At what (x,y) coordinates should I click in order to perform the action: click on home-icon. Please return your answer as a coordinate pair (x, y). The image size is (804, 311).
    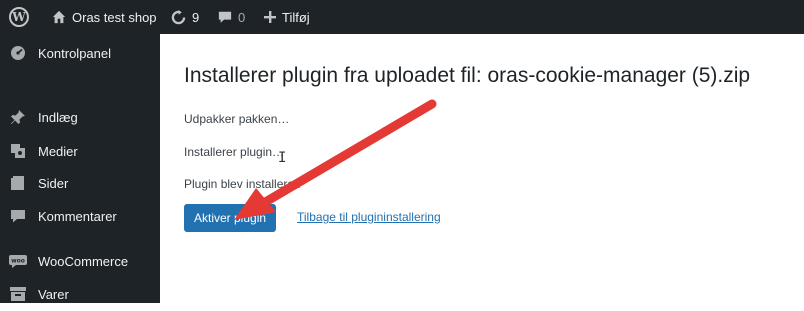
    Looking at the image, I should click on (59, 17).